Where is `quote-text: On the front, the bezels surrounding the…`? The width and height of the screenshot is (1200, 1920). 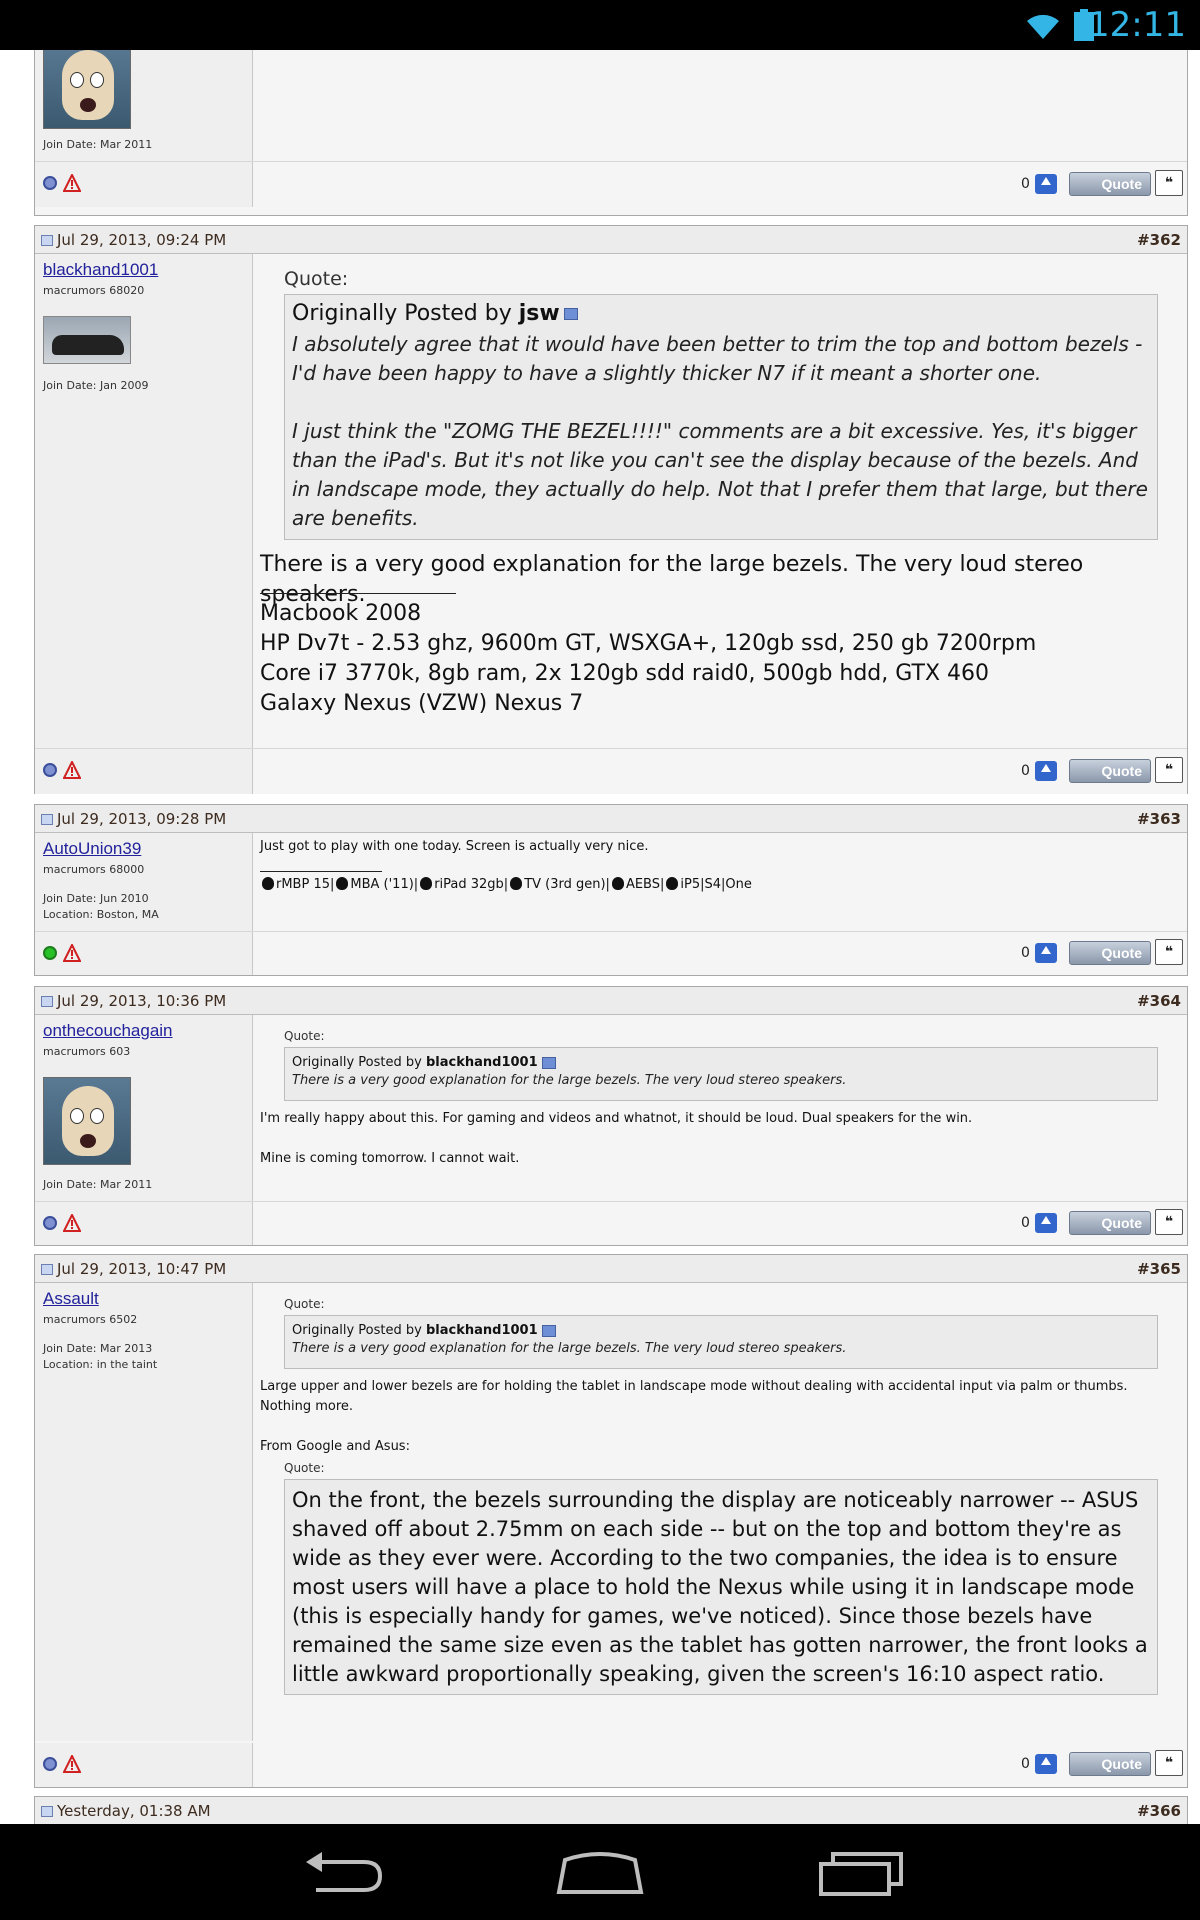
quote-text: On the front, the bezels surrounding the… is located at coordinates (720, 1587).